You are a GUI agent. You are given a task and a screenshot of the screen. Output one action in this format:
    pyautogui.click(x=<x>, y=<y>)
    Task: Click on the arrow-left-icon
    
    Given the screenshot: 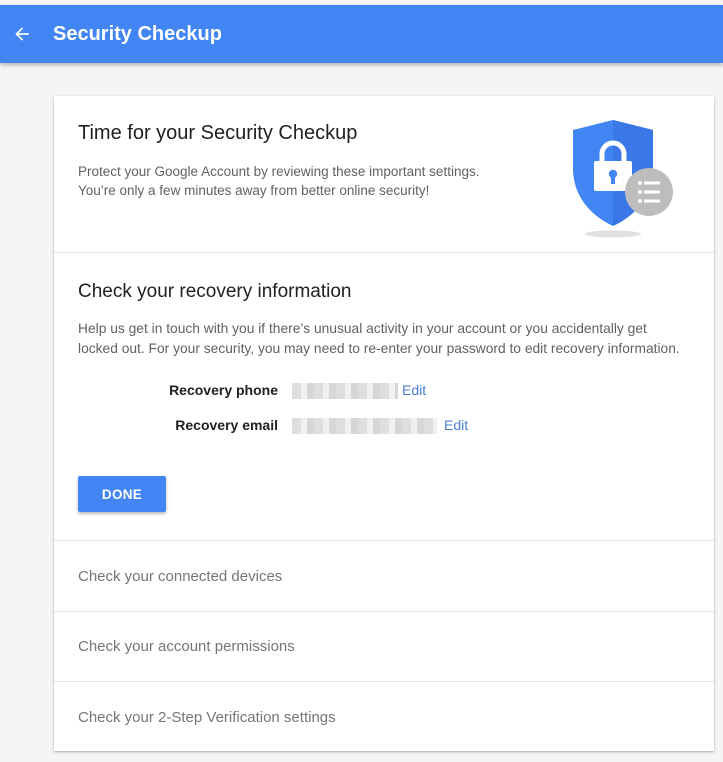 What is the action you would take?
    pyautogui.click(x=22, y=34)
    